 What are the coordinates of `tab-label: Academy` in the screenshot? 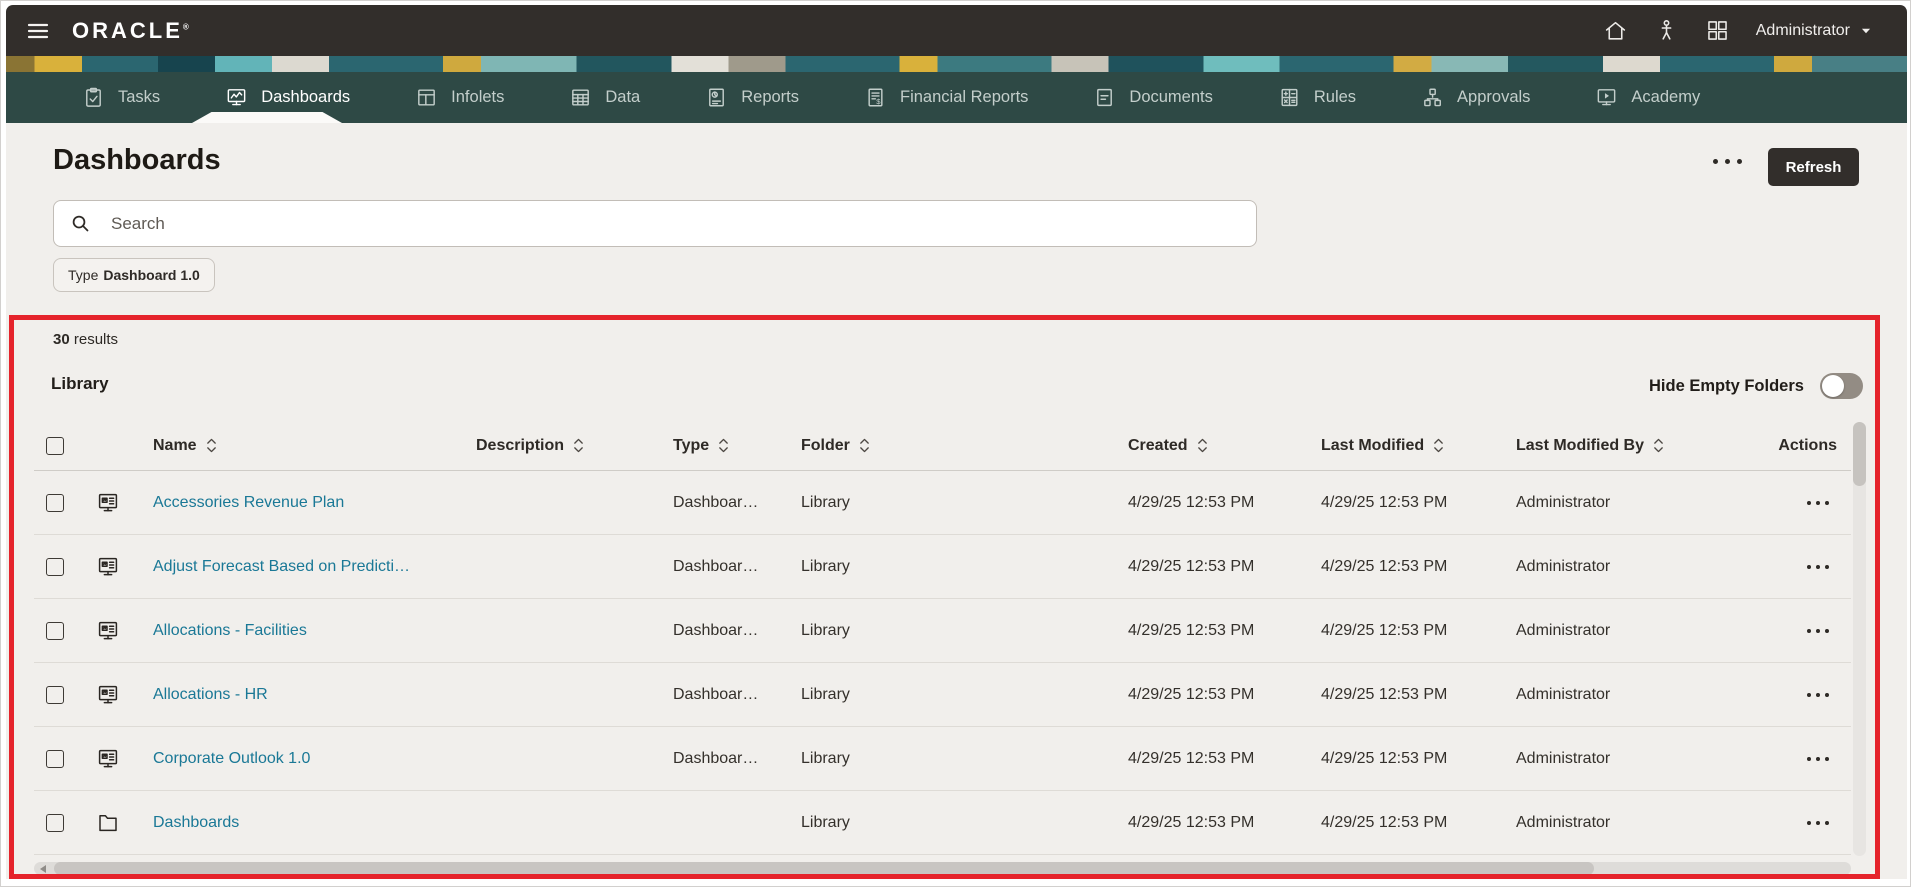 It's located at (1666, 97).